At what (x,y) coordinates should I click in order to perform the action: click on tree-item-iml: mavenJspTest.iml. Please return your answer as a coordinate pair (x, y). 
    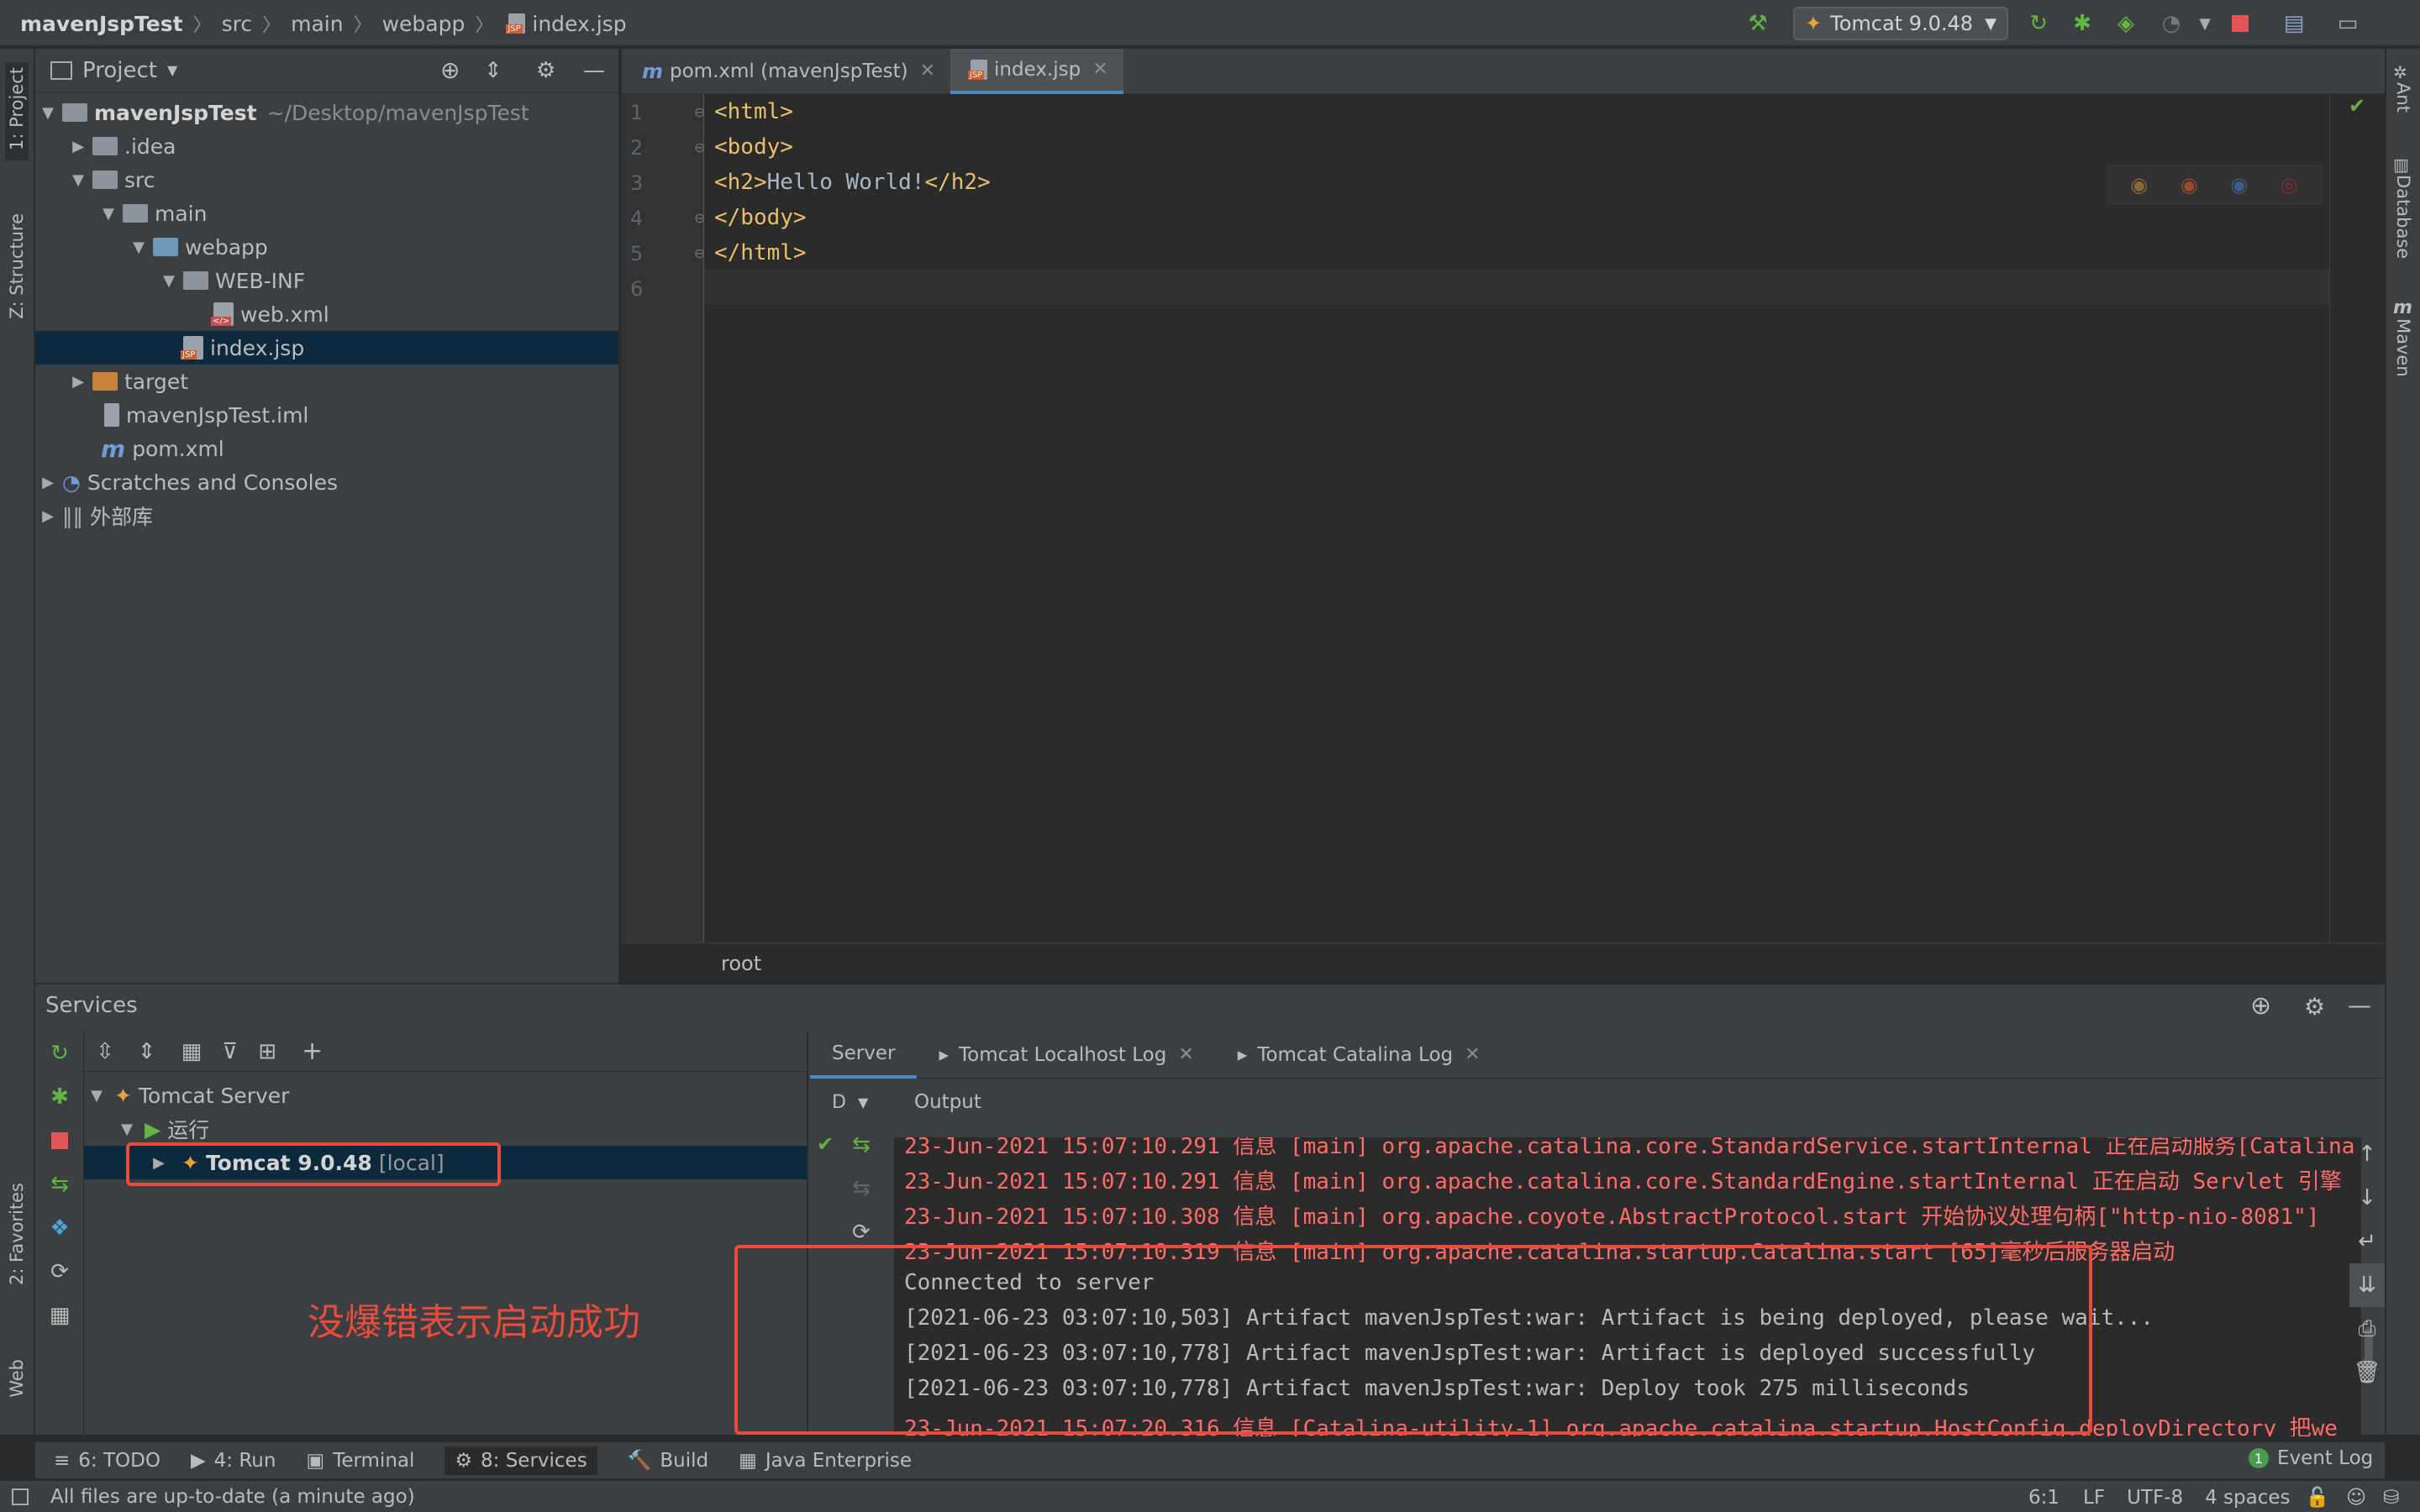
    Looking at the image, I should click on (326, 415).